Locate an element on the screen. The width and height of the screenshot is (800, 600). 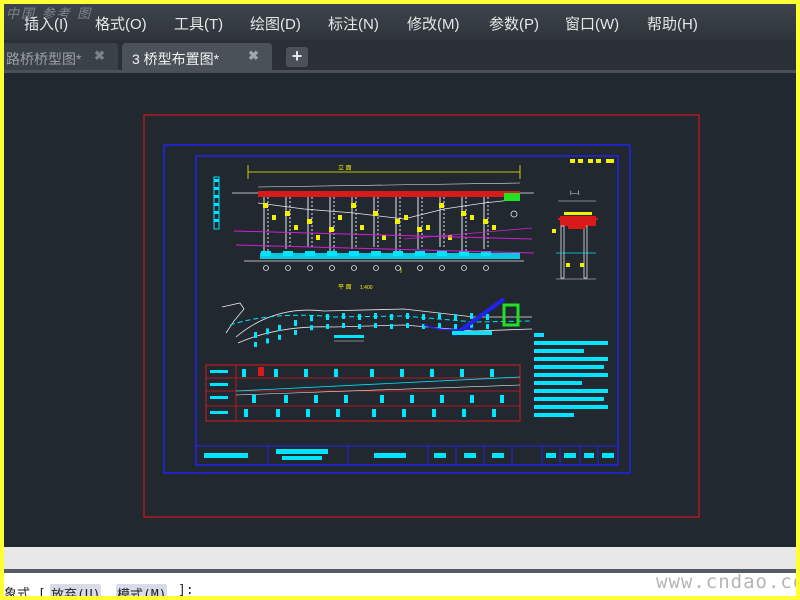
tab-label: 路桥桥型图* is located at coordinates (44, 59).